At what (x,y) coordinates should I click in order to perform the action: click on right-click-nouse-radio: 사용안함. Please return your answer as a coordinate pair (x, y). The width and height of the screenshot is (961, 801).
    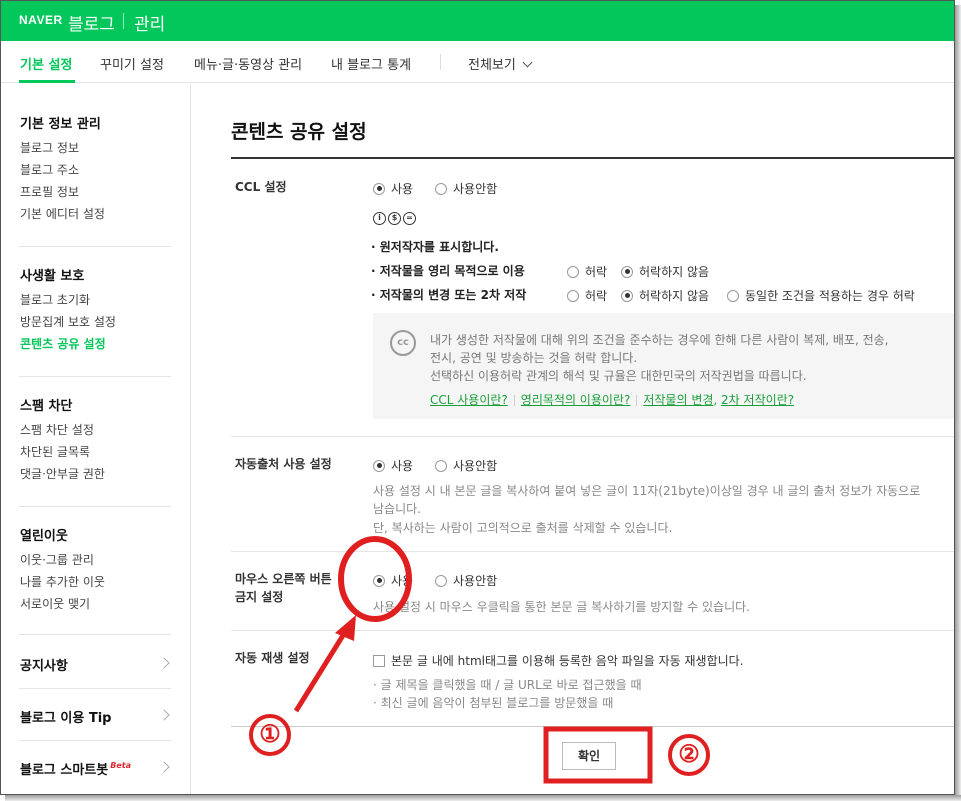
    Looking at the image, I should click on (466, 580).